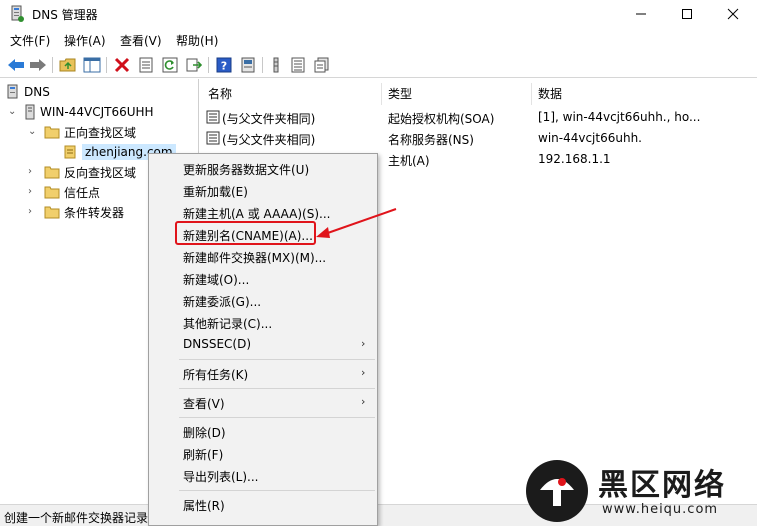 The width and height of the screenshot is (757, 526). I want to click on tree-label: 反向查找区域, so click(100, 172).